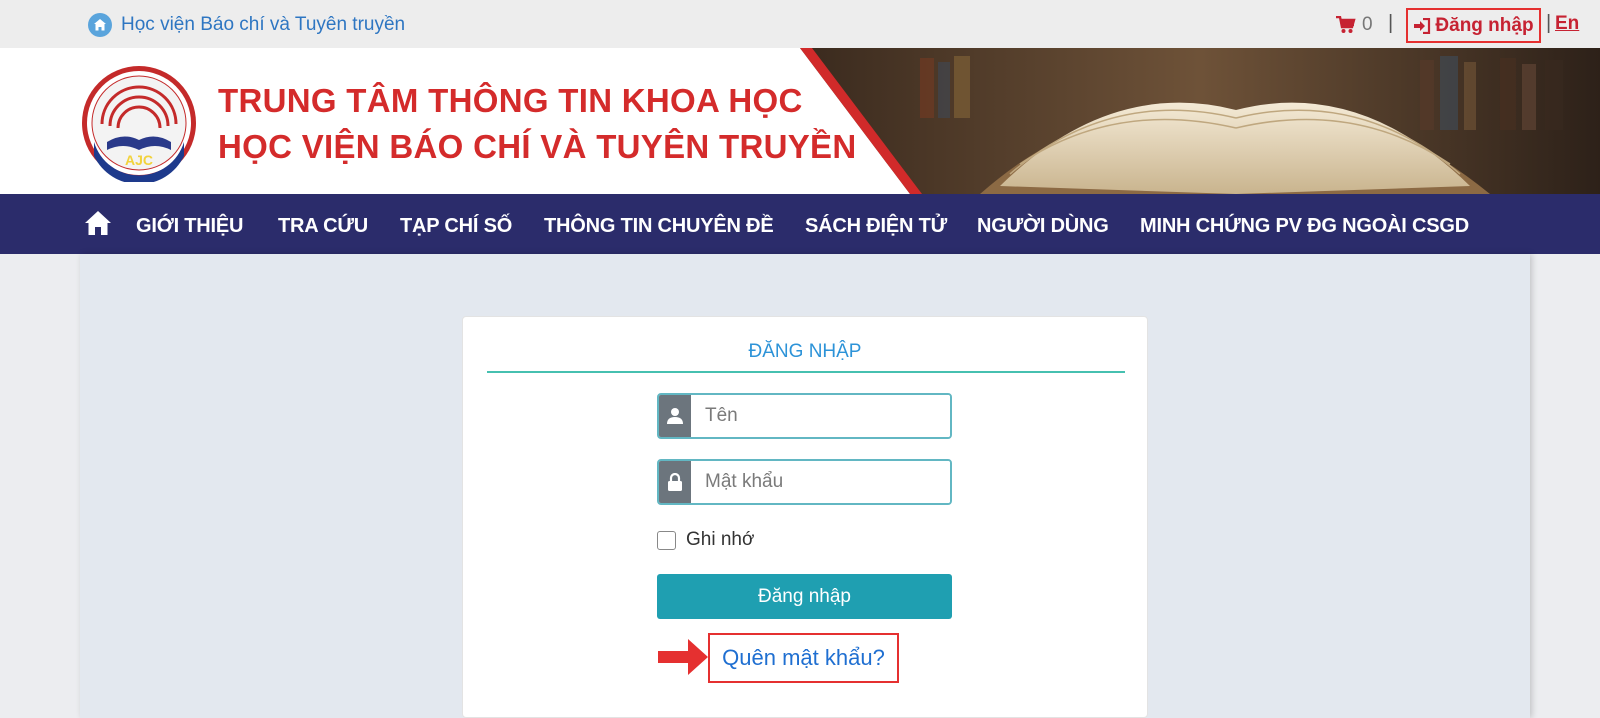 This screenshot has width=1600, height=718. Describe the element at coordinates (263, 24) in the screenshot. I see `institute-link-label: Học viện Báo chí và Tuyên truyền` at that location.